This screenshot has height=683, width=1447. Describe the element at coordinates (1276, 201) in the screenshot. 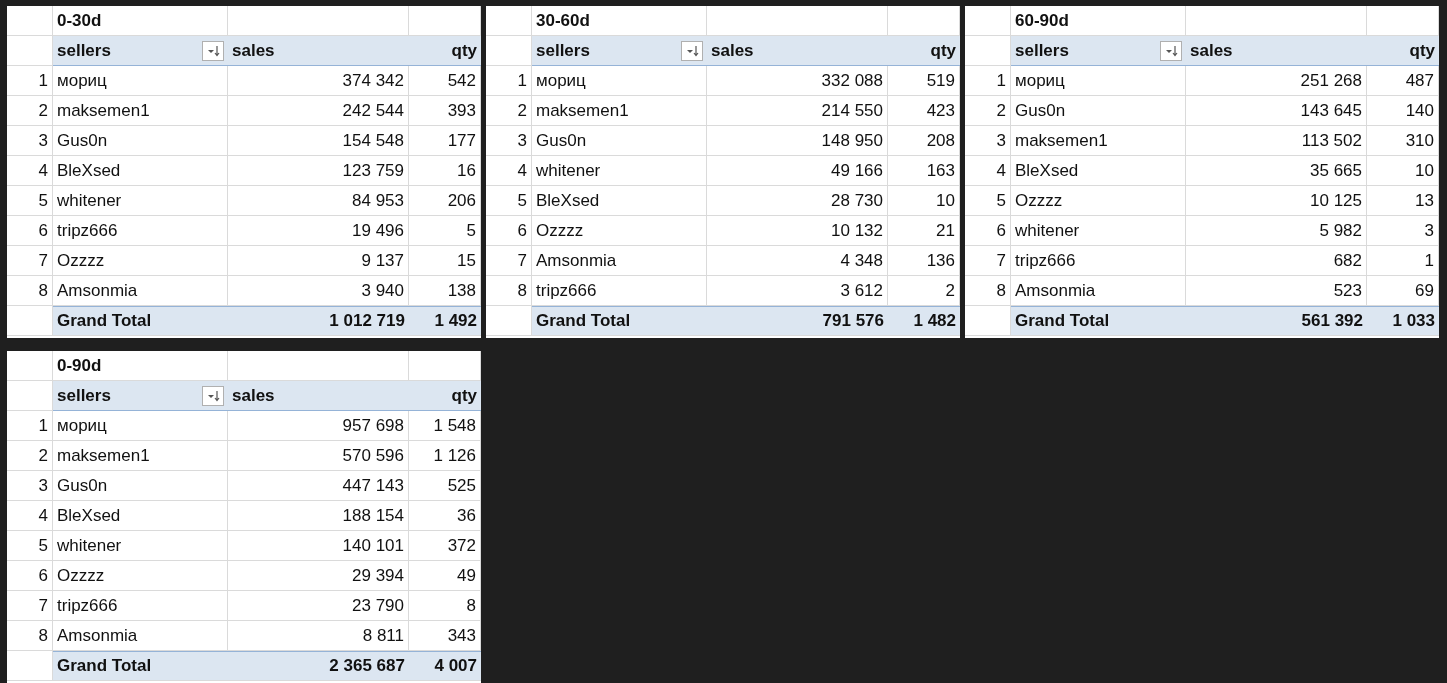

I see `sales-cell: 10 125` at that location.